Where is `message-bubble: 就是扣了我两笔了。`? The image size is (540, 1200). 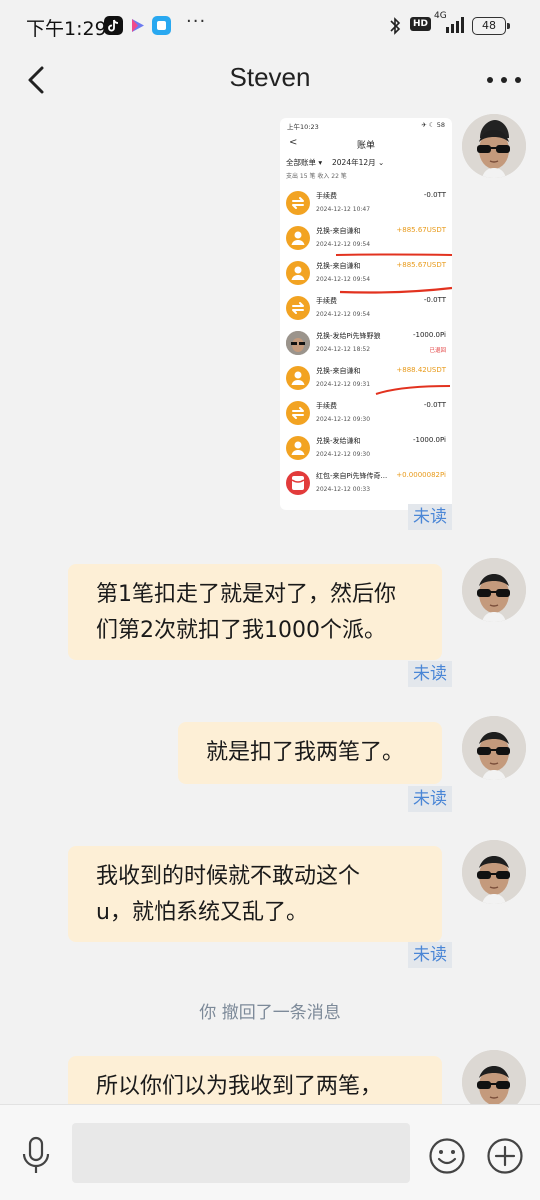
message-bubble: 就是扣了我两笔了。 is located at coordinates (310, 753).